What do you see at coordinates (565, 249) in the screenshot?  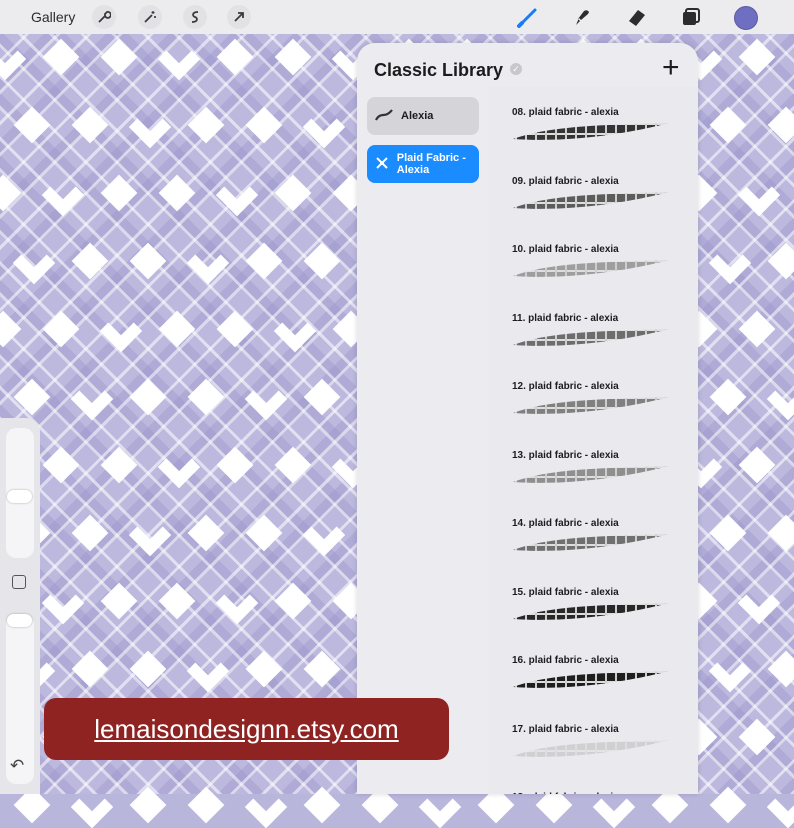 I see `brush-name: 10. plaid fabric - alexia` at bounding box center [565, 249].